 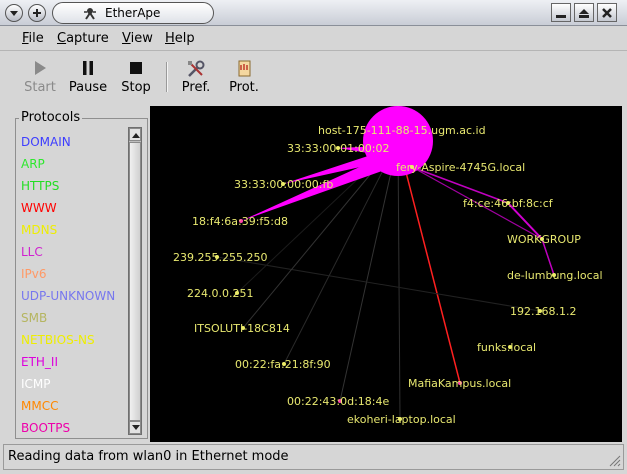 I want to click on protocol-item-domain: DOMAIN, so click(x=73, y=142).